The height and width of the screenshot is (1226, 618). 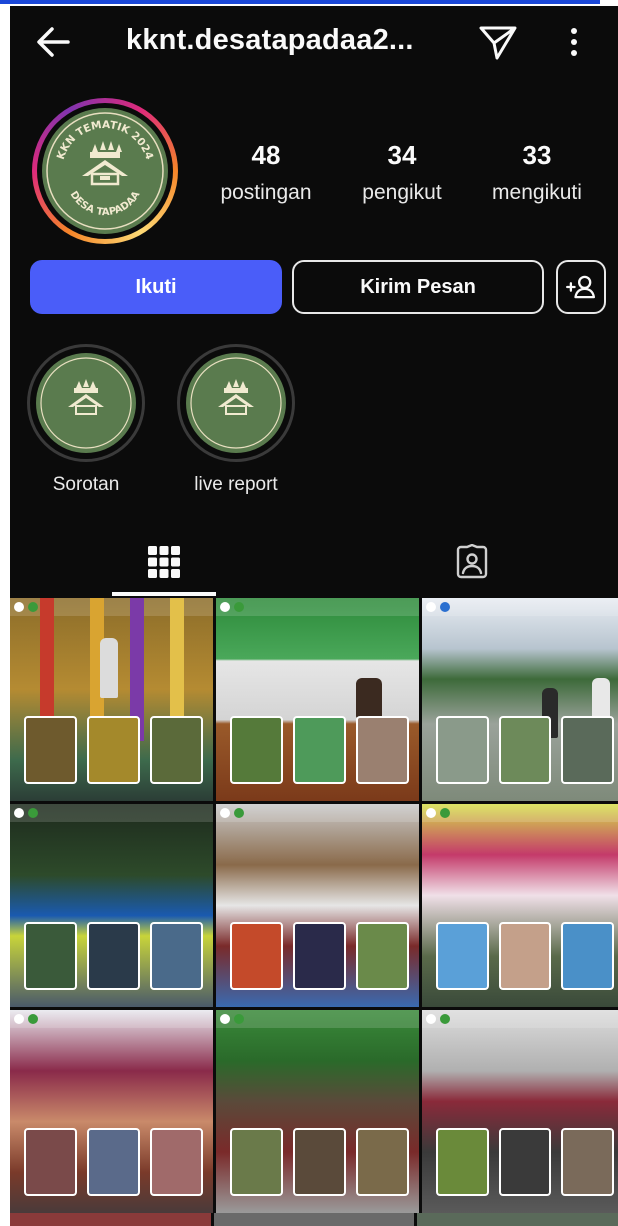 I want to click on grid-icon, so click(x=164, y=562).